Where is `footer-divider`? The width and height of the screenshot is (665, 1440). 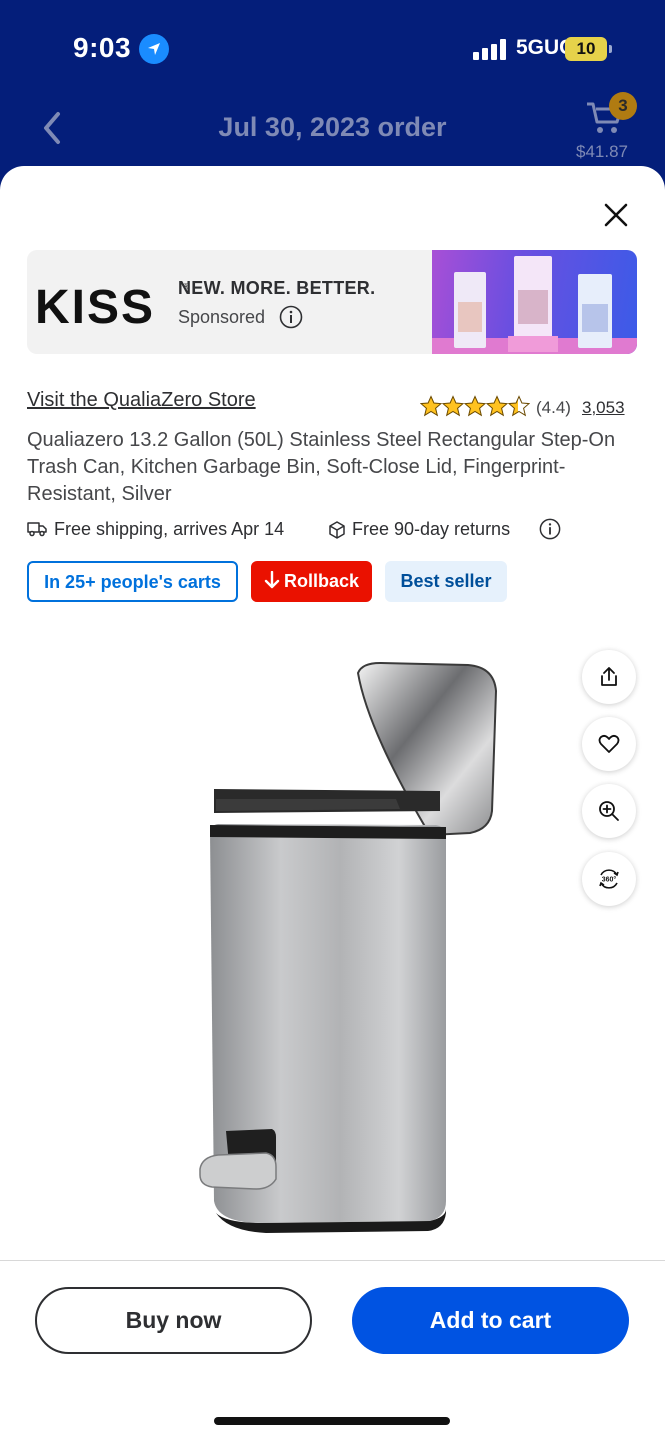
footer-divider is located at coordinates (332, 1260).